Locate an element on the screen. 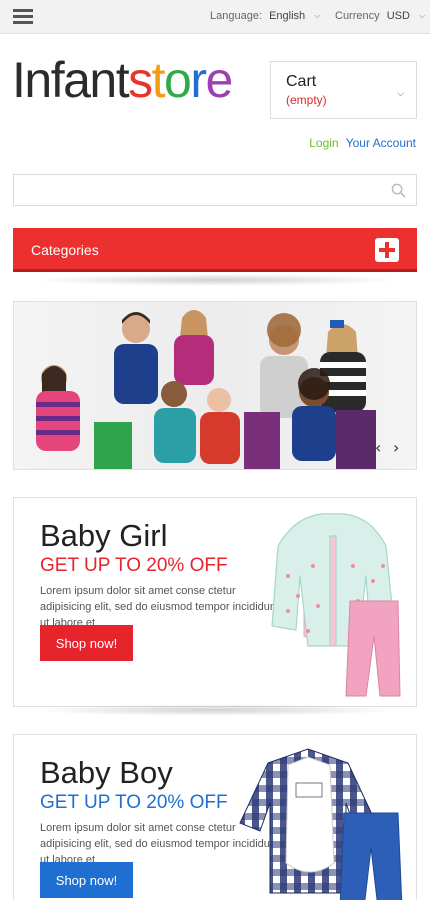 Image resolution: width=430 pixels, height=900 pixels. cart-dropdown: Cart (empty) ⌵ is located at coordinates (343, 90).